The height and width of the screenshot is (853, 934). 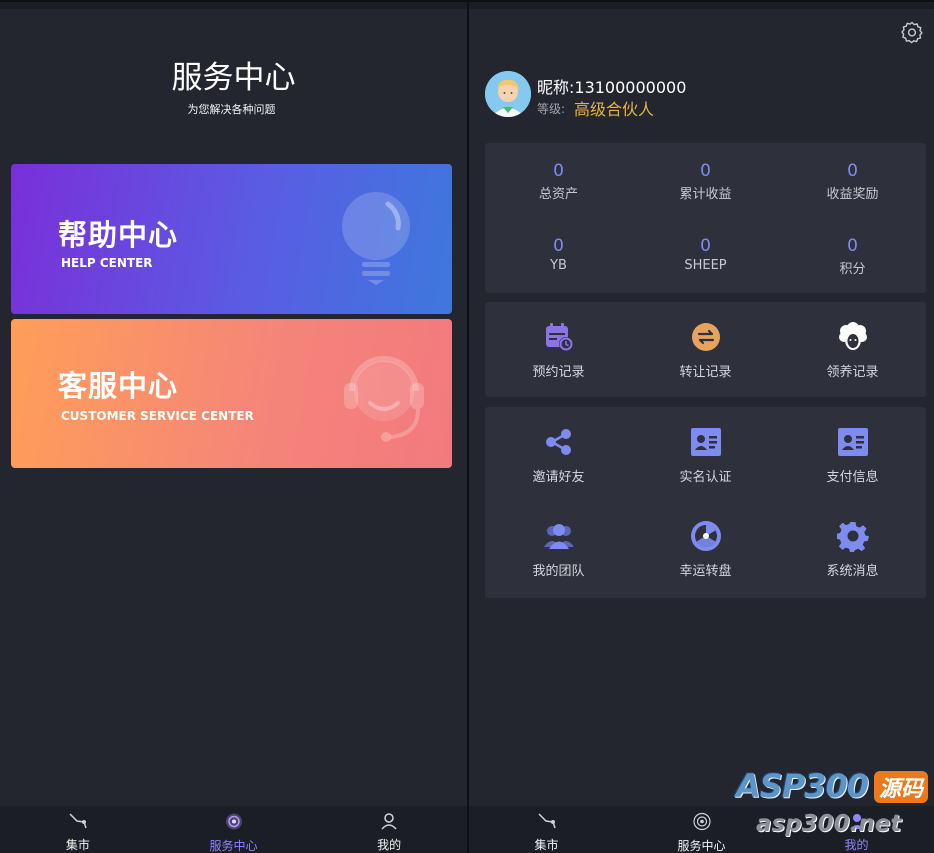 I want to click on calendar-clock-icon, so click(x=559, y=337).